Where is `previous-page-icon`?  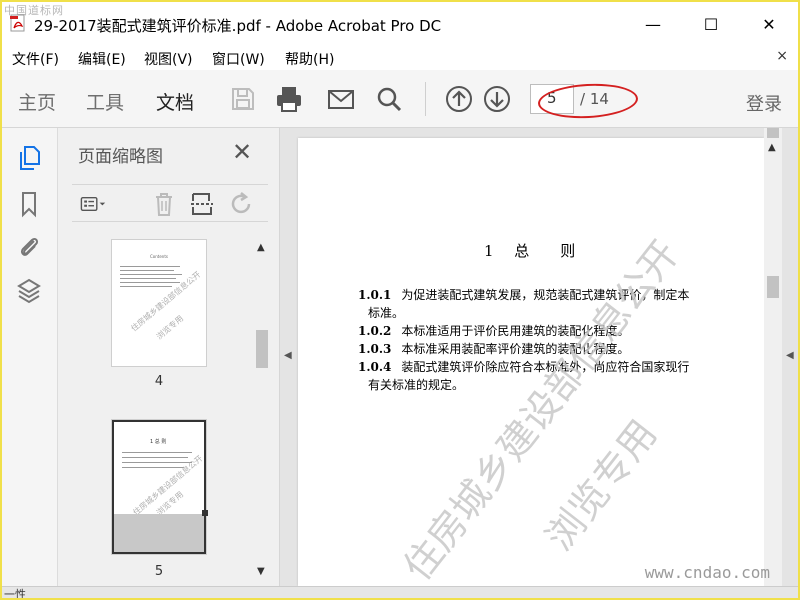 previous-page-icon is located at coordinates (459, 99).